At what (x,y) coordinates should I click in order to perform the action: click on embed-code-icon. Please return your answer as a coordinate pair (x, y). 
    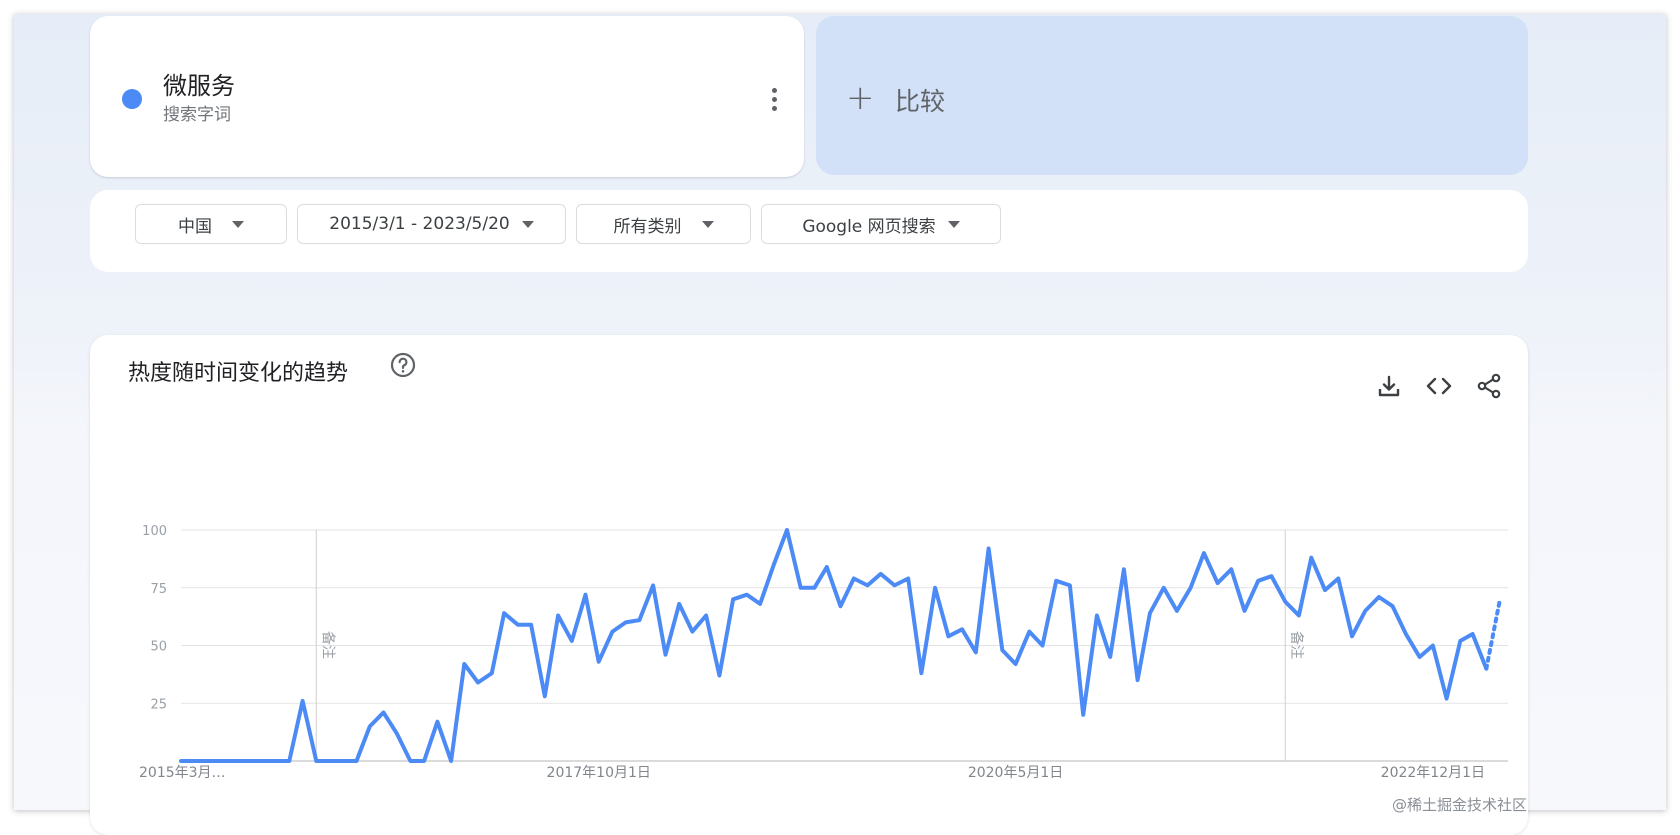
    Looking at the image, I should click on (1439, 386).